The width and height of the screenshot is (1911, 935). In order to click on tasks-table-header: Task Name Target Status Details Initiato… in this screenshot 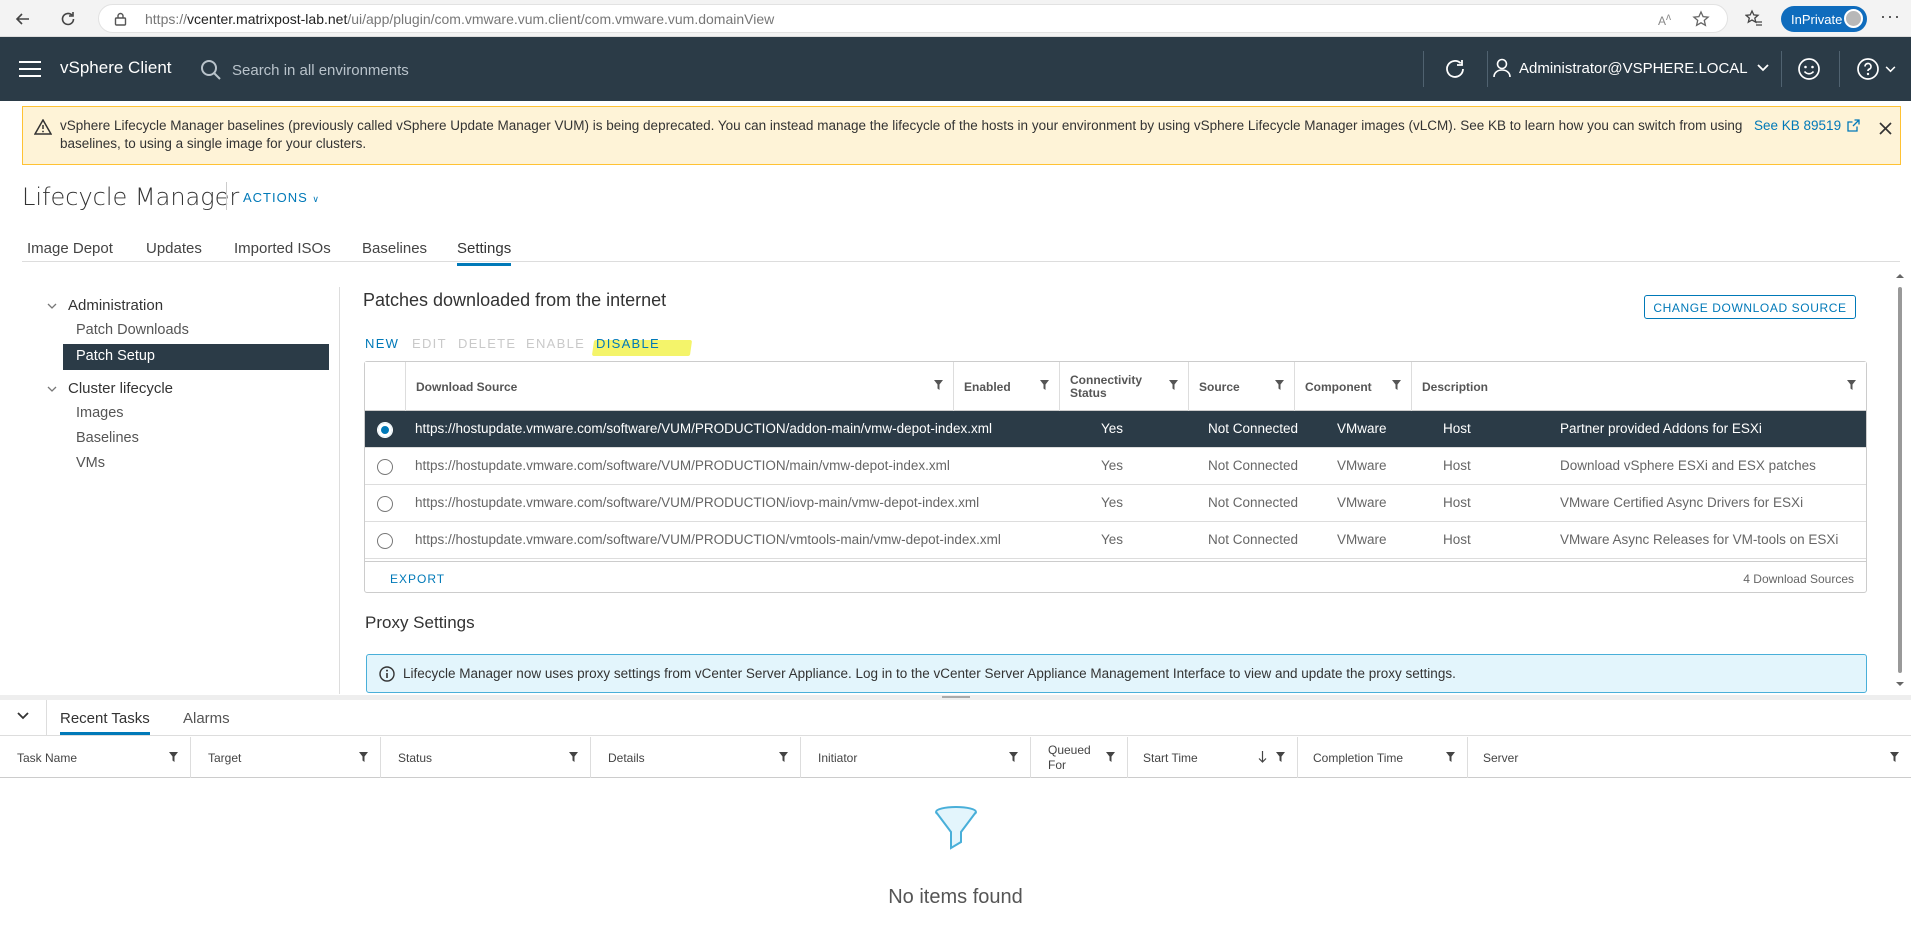, I will do `click(955, 757)`.